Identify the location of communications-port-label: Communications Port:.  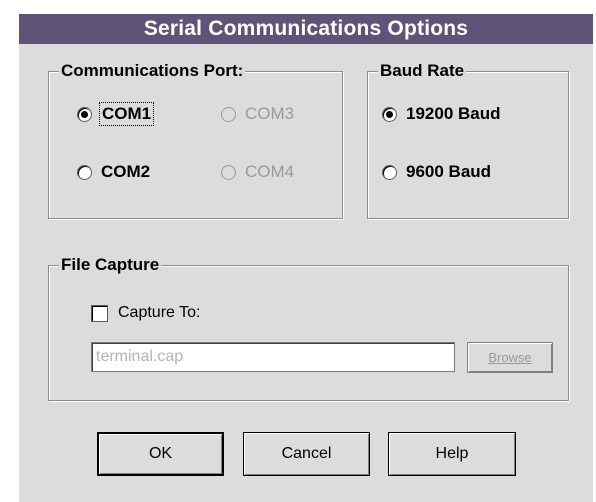
(152, 71).